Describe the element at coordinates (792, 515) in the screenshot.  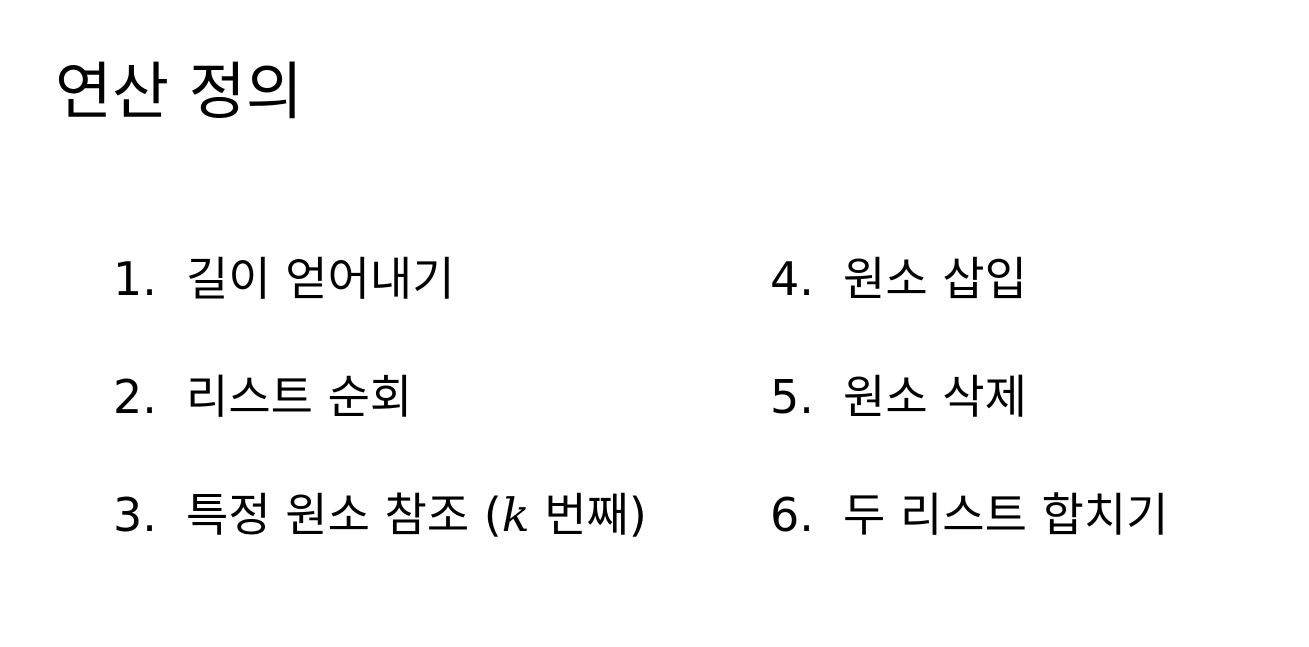
I see `item-number: 6.` at that location.